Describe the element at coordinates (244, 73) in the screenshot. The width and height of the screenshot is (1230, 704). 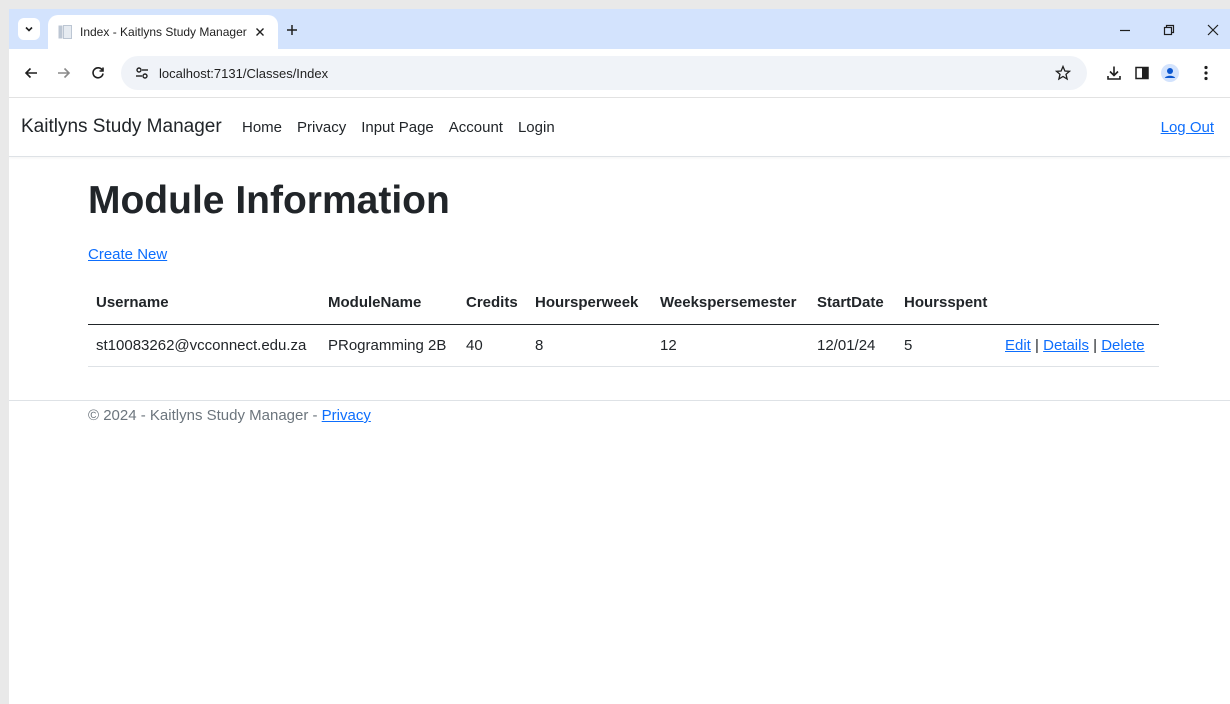
I see `address-url: localhost:7131/Classes/Index` at that location.